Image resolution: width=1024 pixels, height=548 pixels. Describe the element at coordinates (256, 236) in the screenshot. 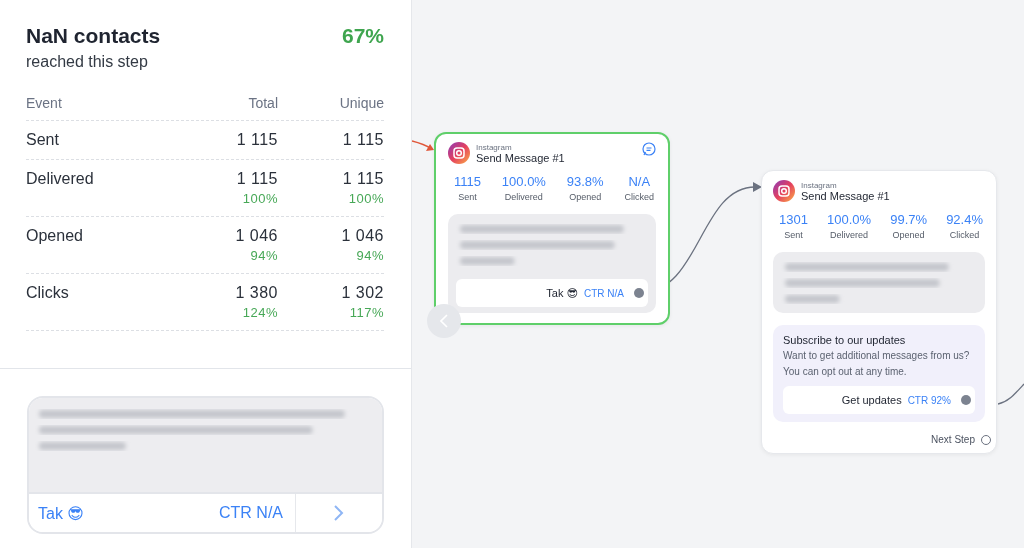

I see `total-cell: 1 046` at that location.